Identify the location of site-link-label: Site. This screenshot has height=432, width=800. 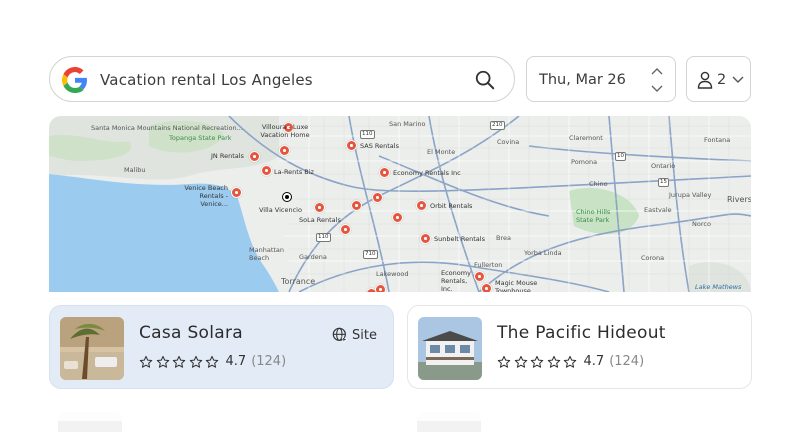
(364, 335).